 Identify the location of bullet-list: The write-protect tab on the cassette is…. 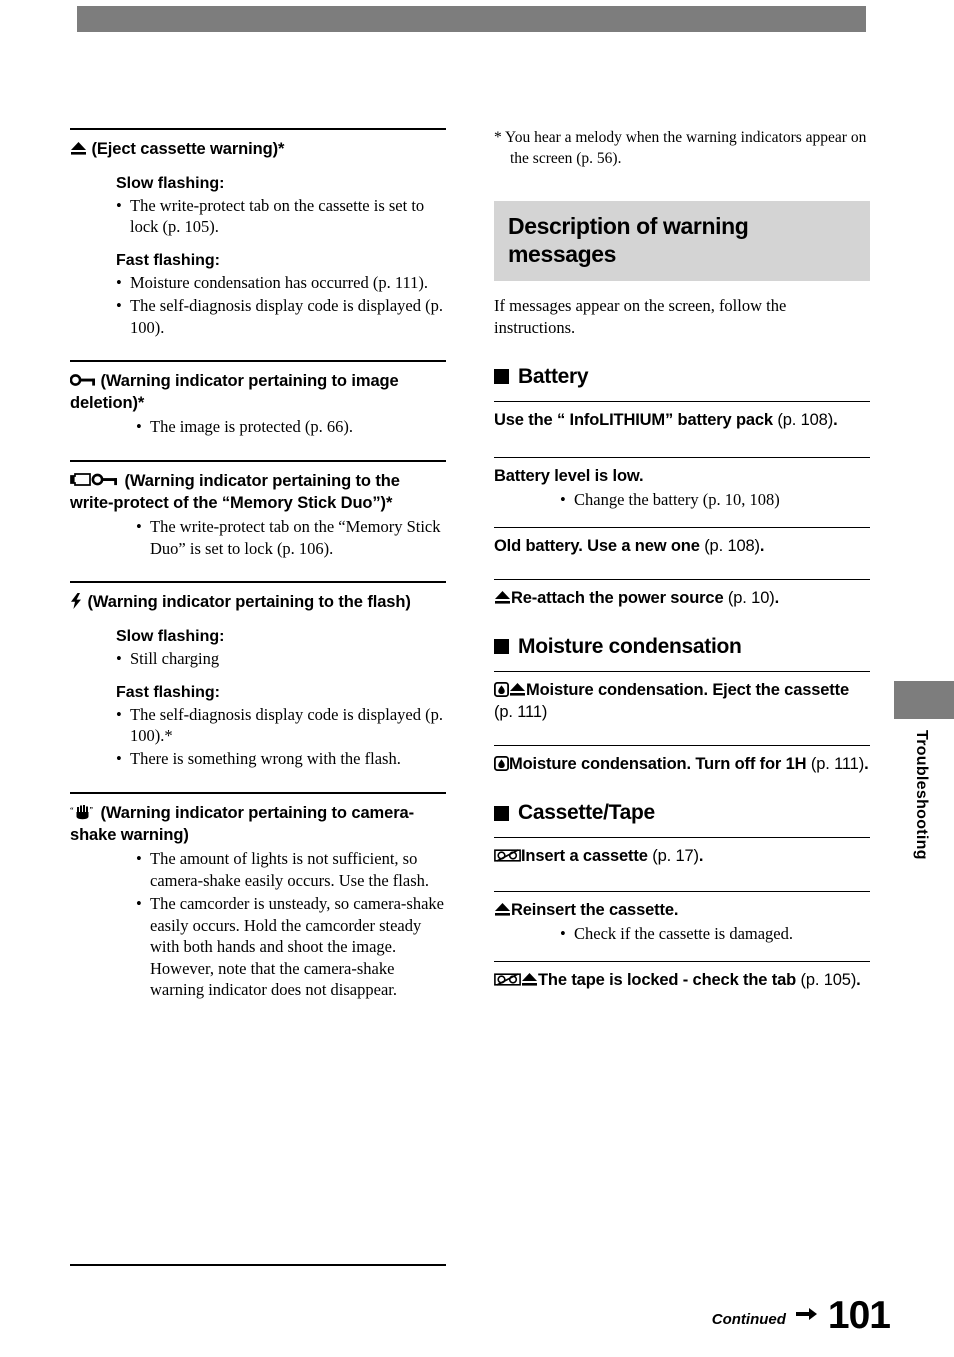
(281, 216).